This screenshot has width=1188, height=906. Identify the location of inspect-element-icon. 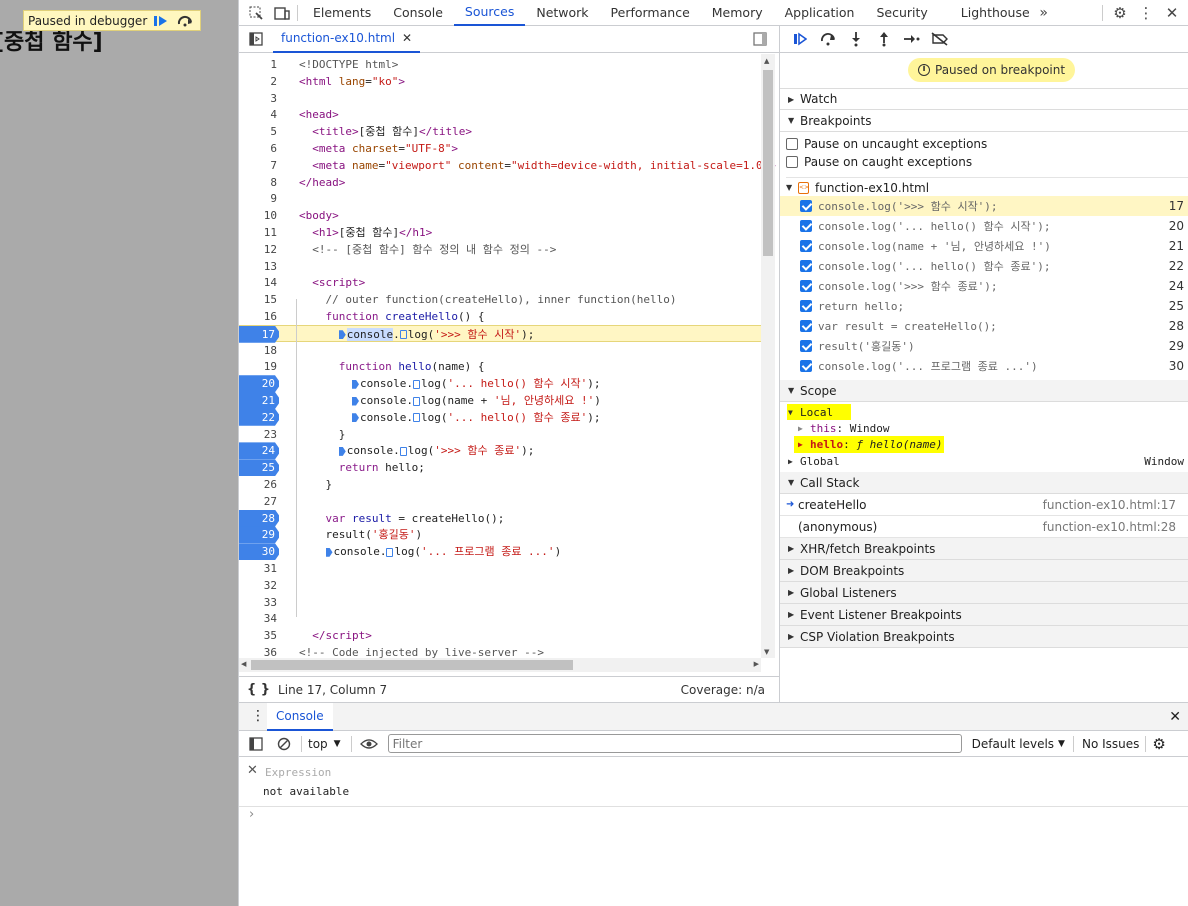
(256, 13).